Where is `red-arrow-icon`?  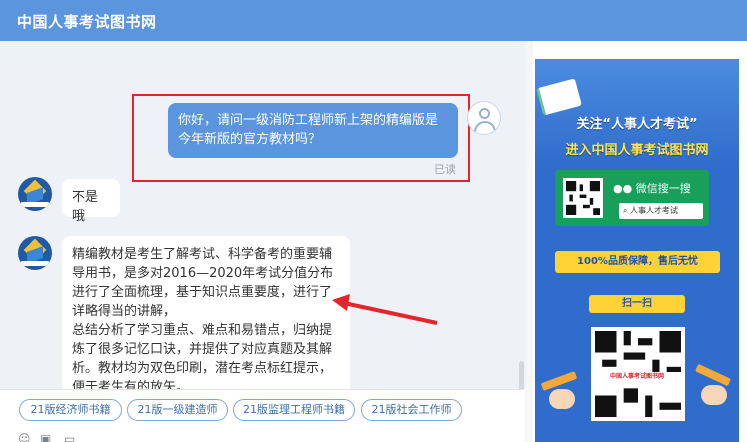
red-arrow-icon is located at coordinates (385, 309).